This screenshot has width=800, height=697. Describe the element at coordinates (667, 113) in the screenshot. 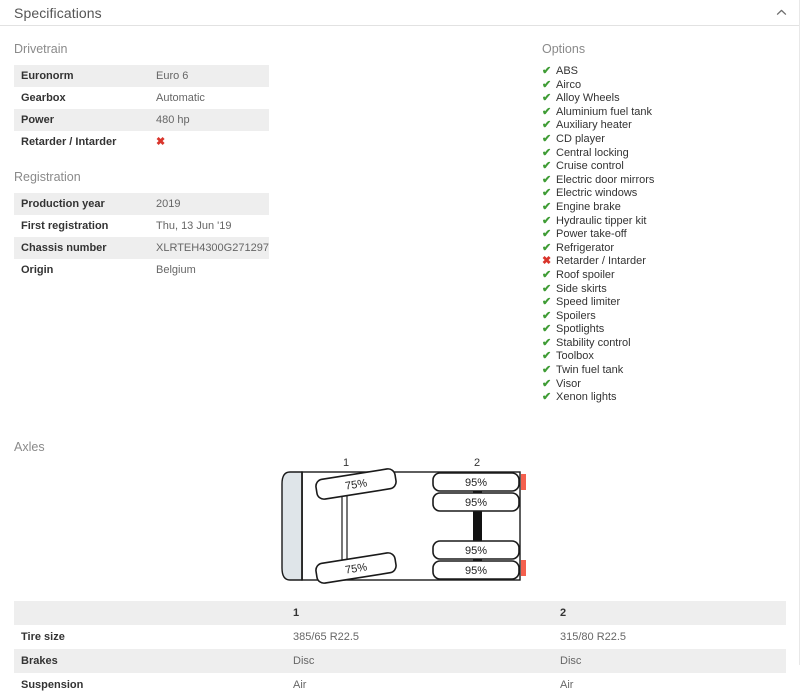

I see `list-item: ✔ Aluminium fuel tank` at that location.